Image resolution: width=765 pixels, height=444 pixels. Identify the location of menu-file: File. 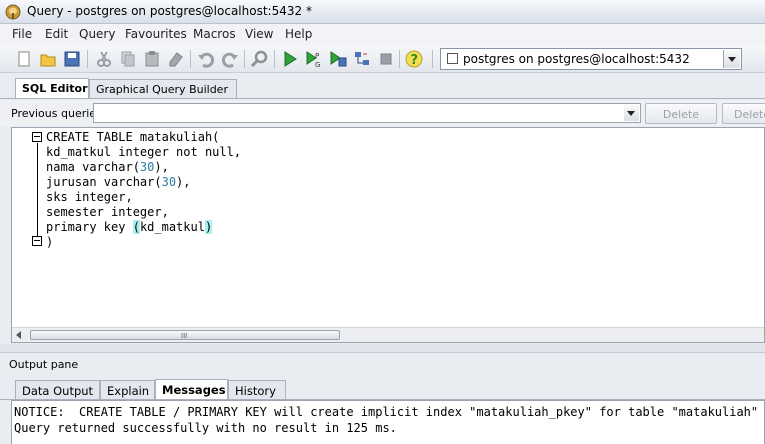
(22, 34).